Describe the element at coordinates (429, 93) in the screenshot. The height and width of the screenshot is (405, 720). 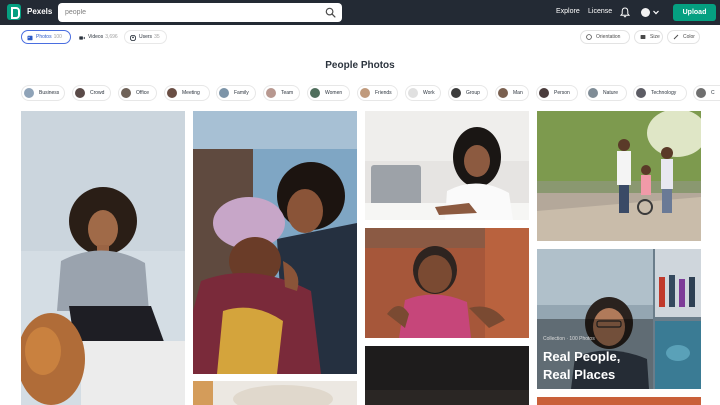
I see `chip-label: Work` at that location.